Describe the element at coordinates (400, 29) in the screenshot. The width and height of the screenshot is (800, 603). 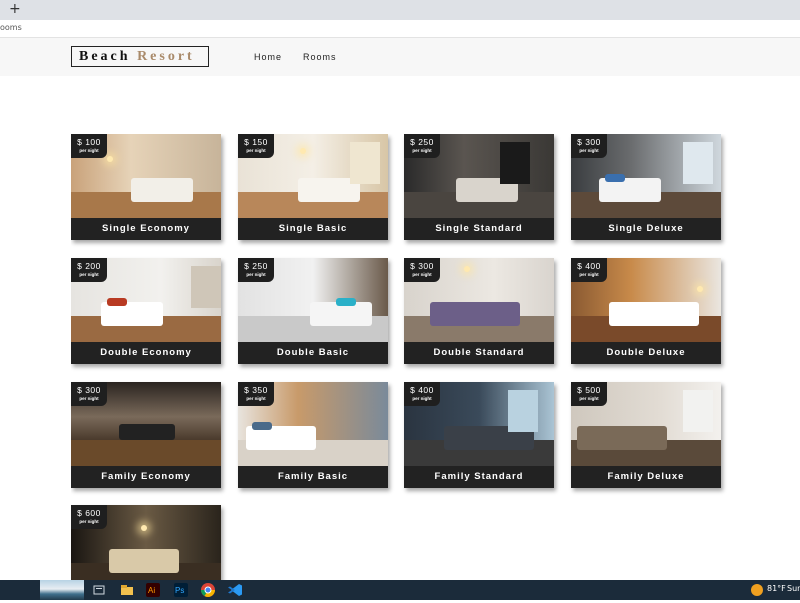
I see `browser-address-bar: ooms` at that location.